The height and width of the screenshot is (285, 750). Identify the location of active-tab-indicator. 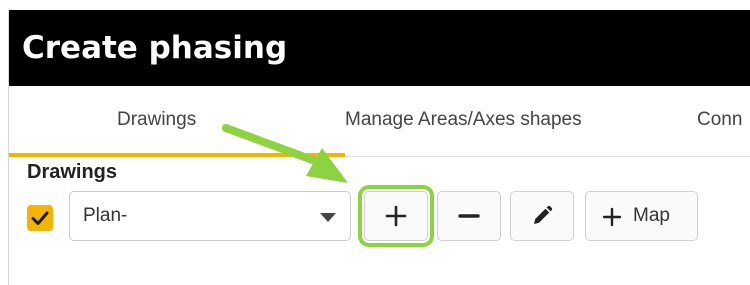
(177, 155).